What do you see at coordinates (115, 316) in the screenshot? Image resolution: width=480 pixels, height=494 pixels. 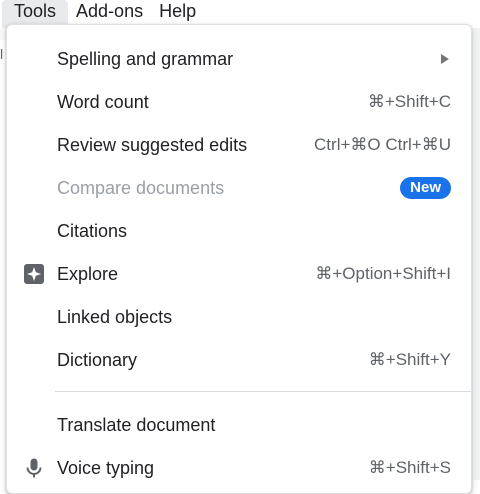 I see `menu-item-label: Linked objects` at bounding box center [115, 316].